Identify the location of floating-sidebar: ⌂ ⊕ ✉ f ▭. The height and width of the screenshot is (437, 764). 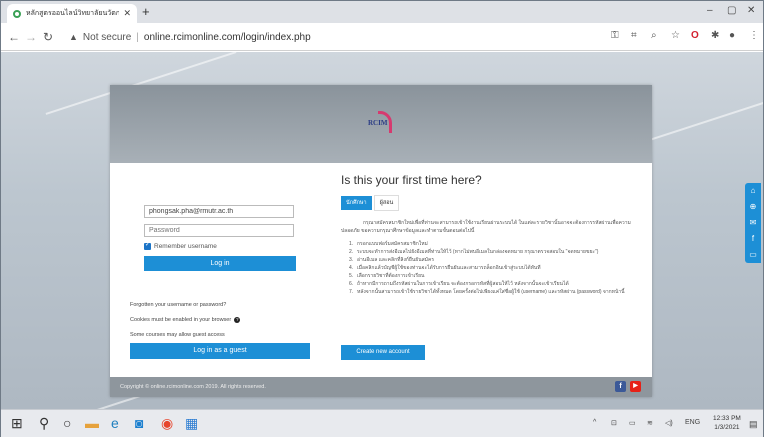
(753, 223).